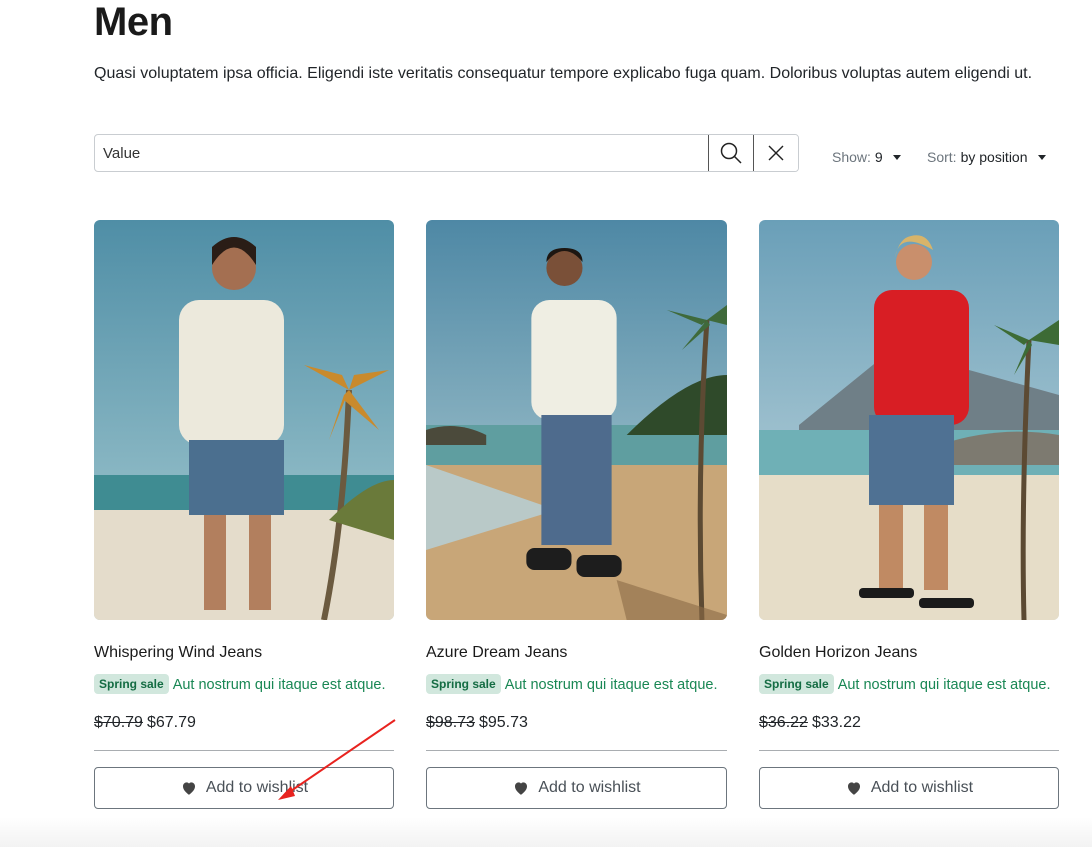  Describe the element at coordinates (878, 157) in the screenshot. I see `show-value: 9` at that location.